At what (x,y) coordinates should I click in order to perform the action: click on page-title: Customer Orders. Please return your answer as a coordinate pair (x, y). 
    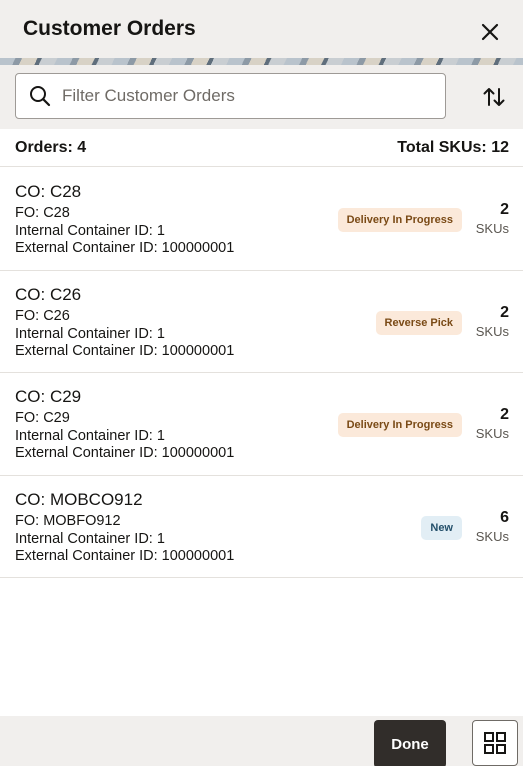
    Looking at the image, I should click on (109, 28).